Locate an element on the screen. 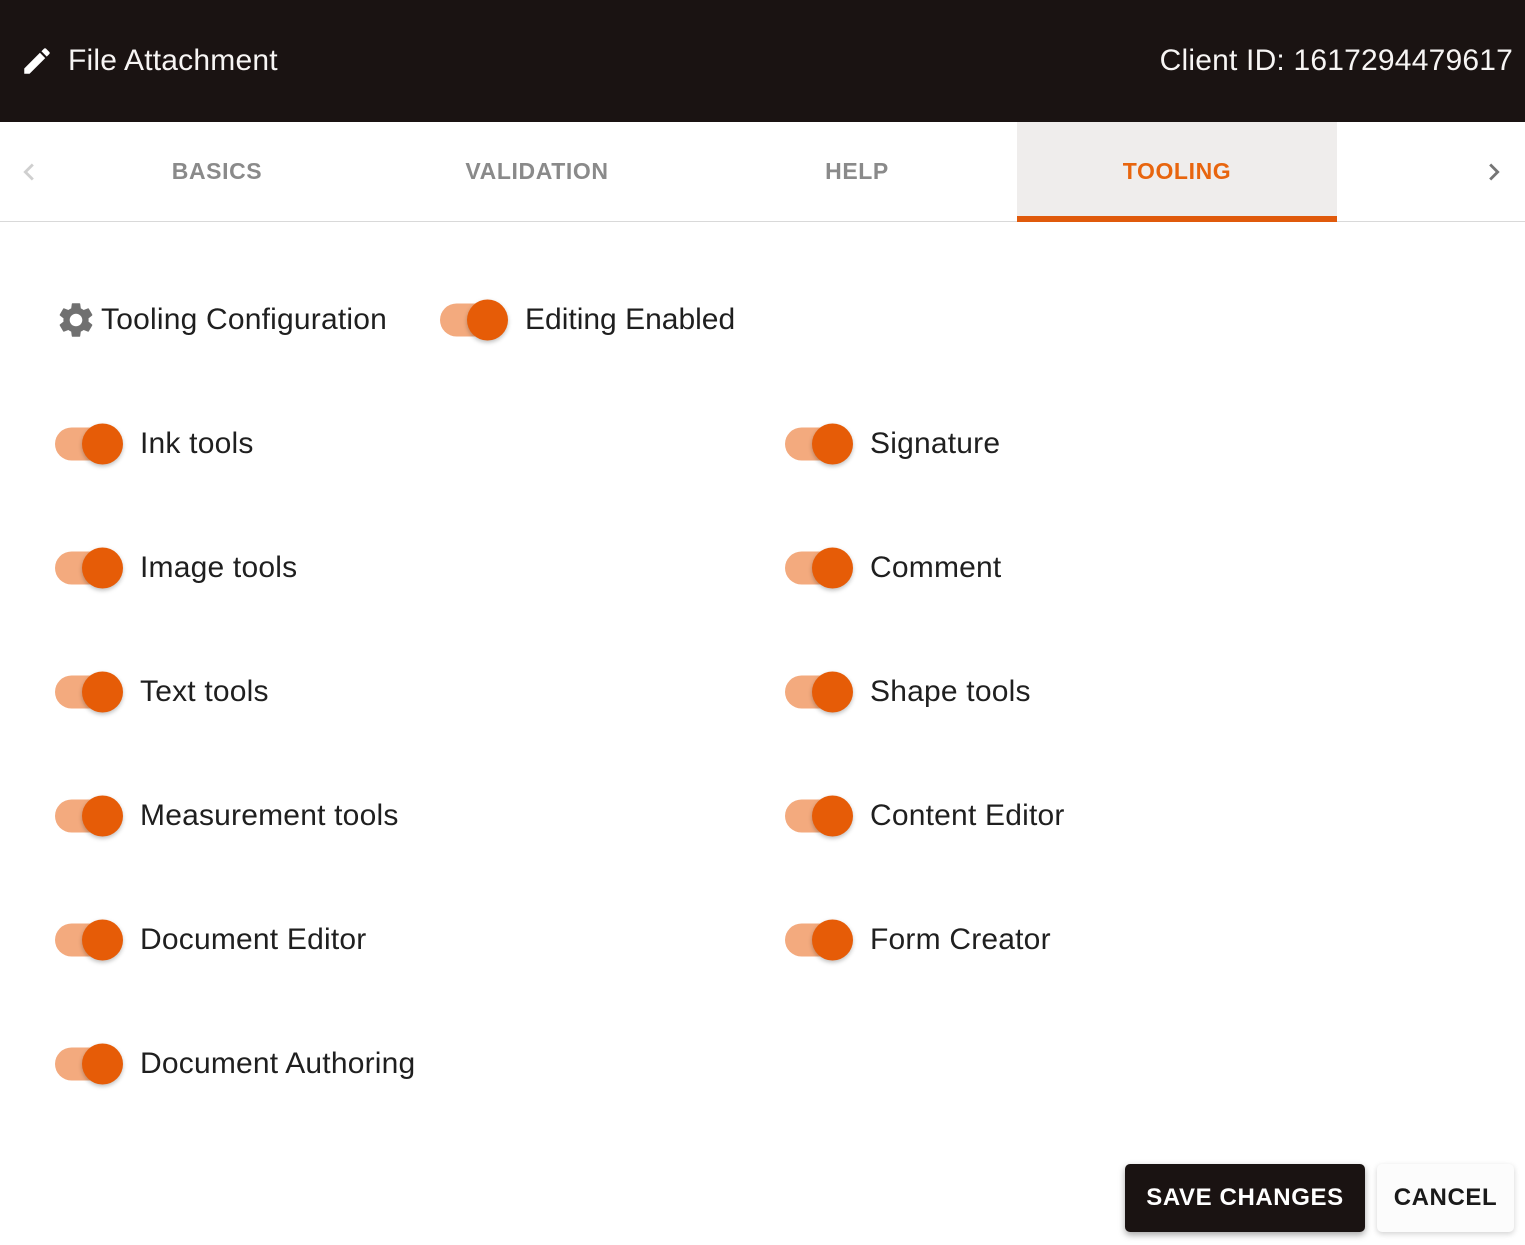  chevron-left-icon is located at coordinates (28, 171).